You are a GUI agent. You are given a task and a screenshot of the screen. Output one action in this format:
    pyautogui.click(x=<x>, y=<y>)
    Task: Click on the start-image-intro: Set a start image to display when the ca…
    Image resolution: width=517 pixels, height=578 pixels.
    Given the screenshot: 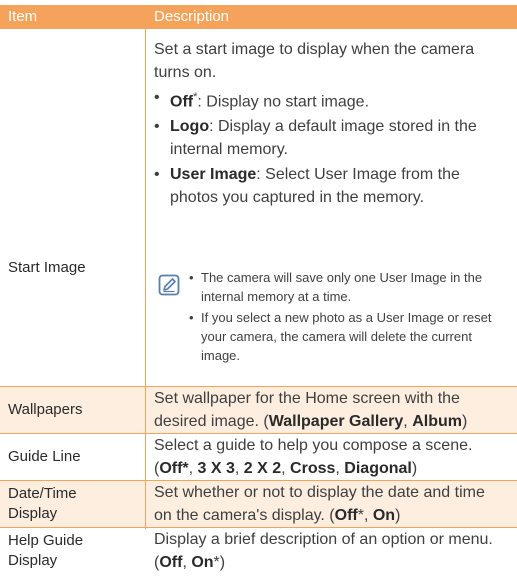 What is the action you would take?
    pyautogui.click(x=314, y=61)
    